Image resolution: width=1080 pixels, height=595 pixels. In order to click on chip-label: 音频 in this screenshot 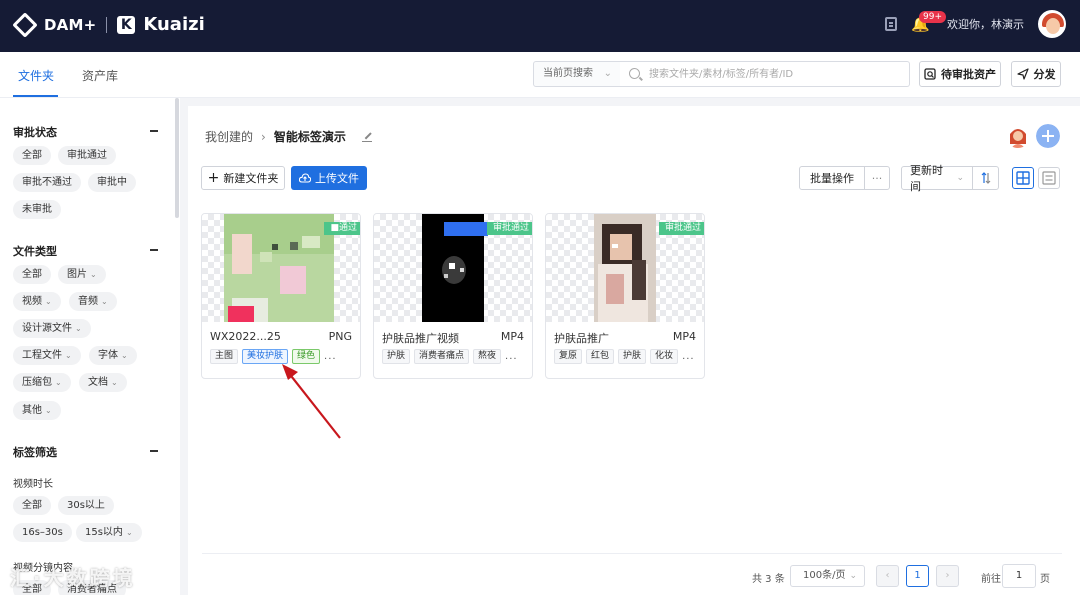, I will do `click(88, 301)`.